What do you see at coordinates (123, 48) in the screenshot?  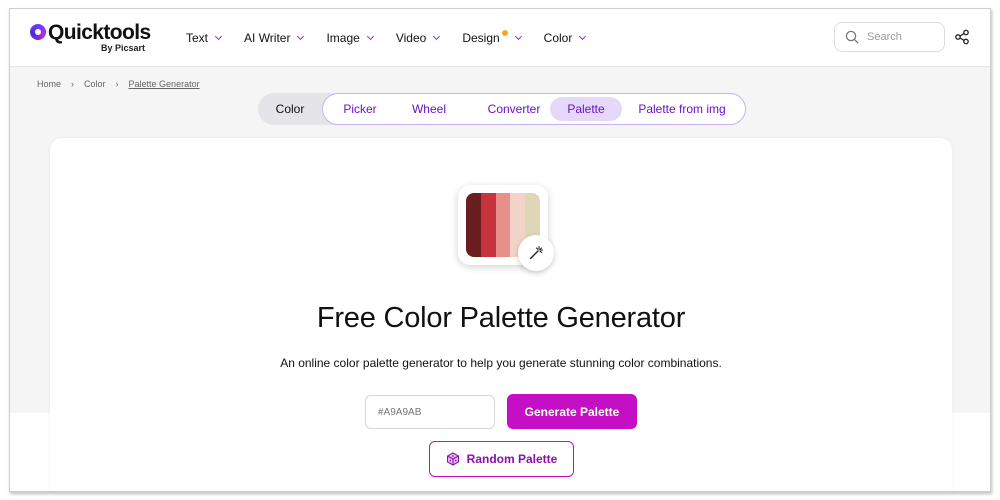 I see `logo-subtitle: By Picsart` at bounding box center [123, 48].